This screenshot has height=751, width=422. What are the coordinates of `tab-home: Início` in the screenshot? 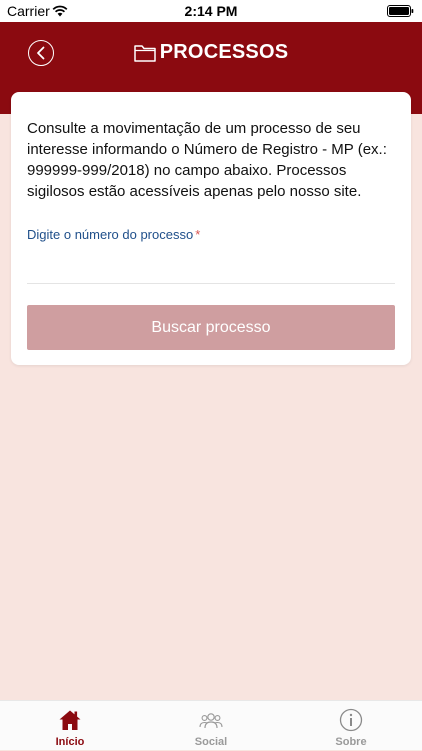 It's located at (70, 726).